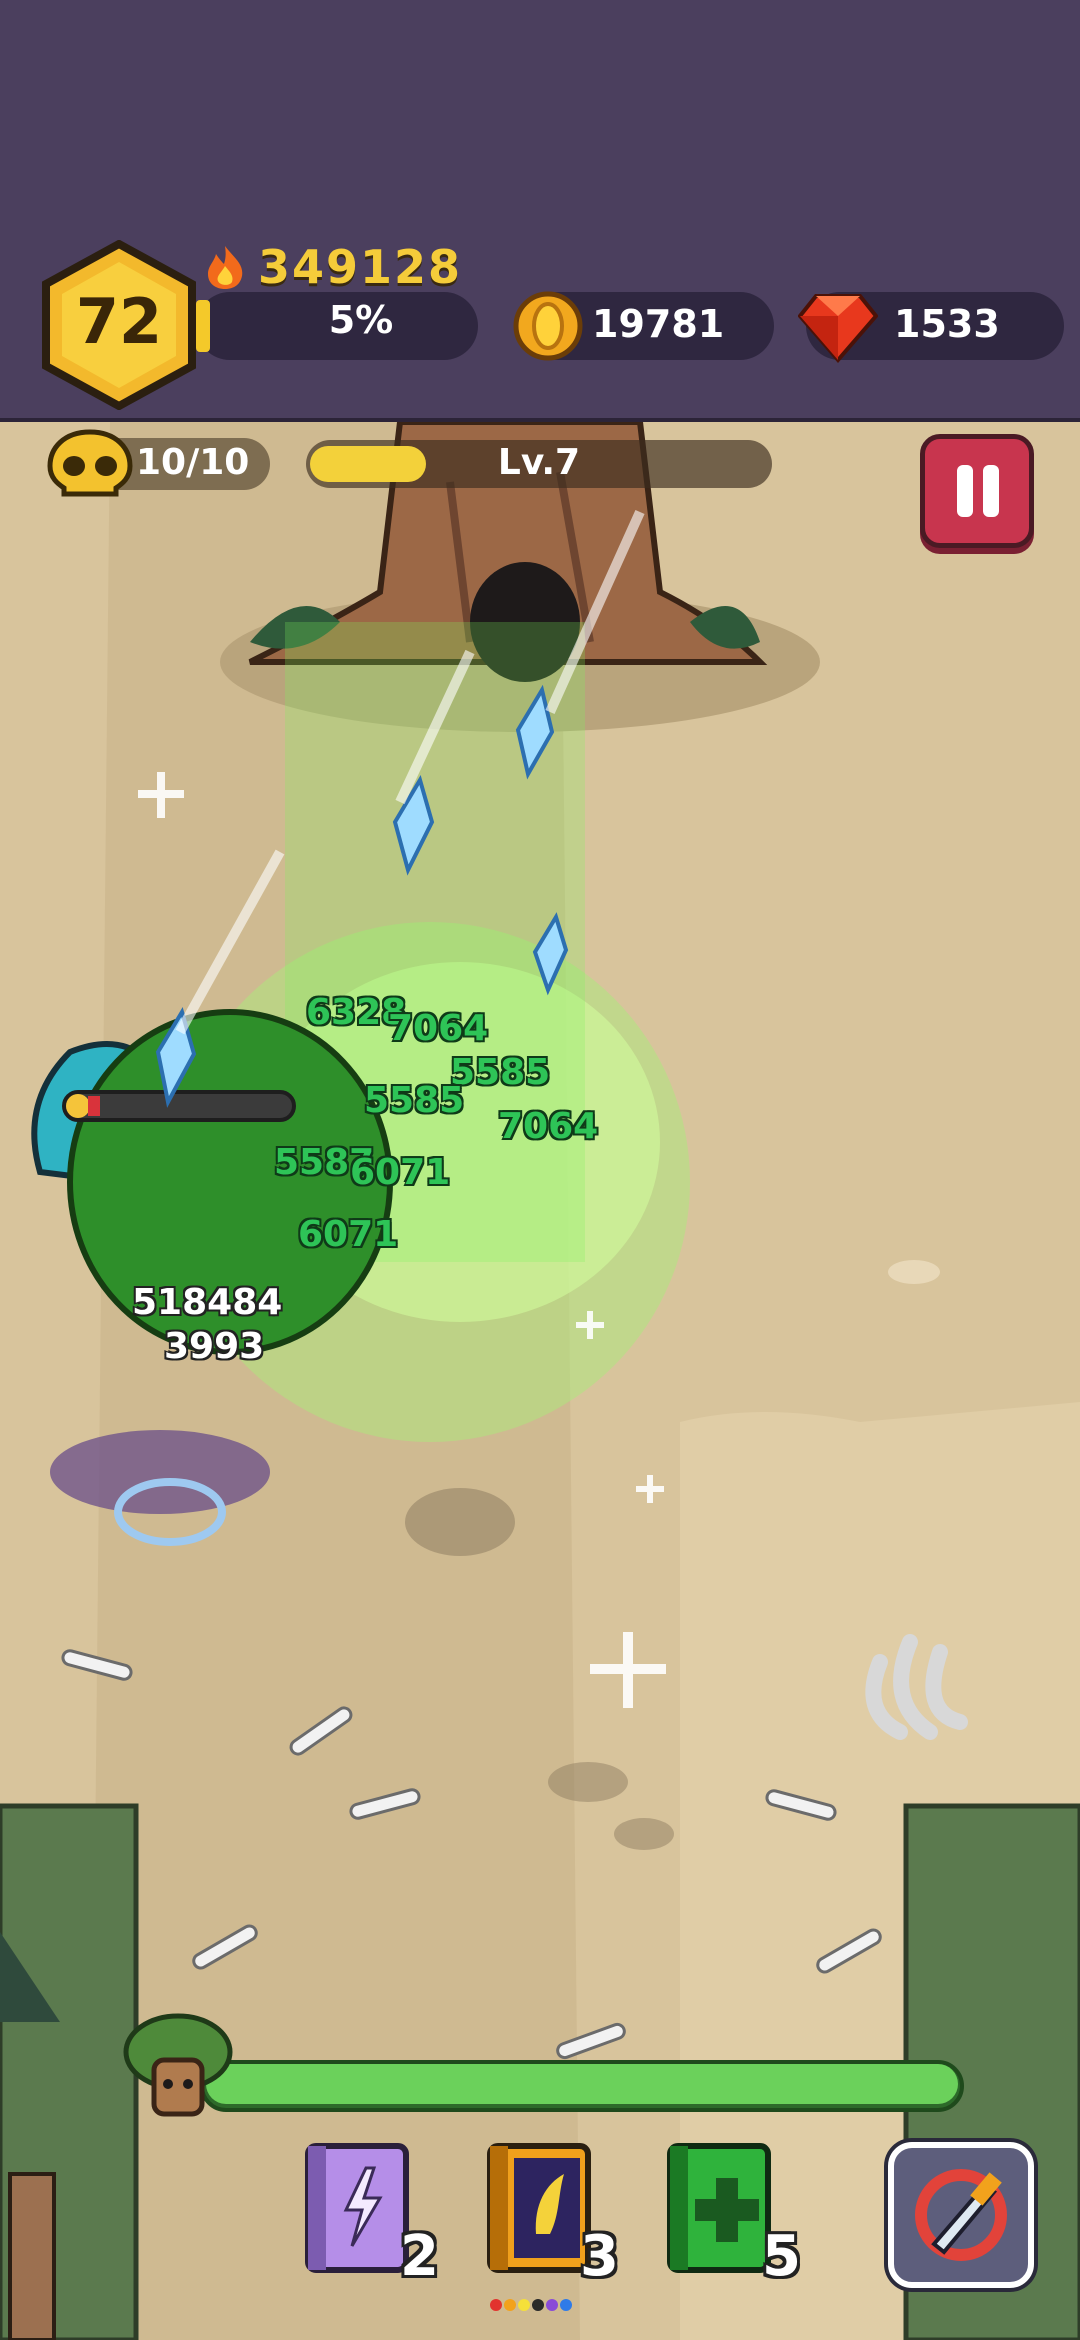  Describe the element at coordinates (539, 462) in the screenshot. I see `stage-level: Lv.7` at that location.